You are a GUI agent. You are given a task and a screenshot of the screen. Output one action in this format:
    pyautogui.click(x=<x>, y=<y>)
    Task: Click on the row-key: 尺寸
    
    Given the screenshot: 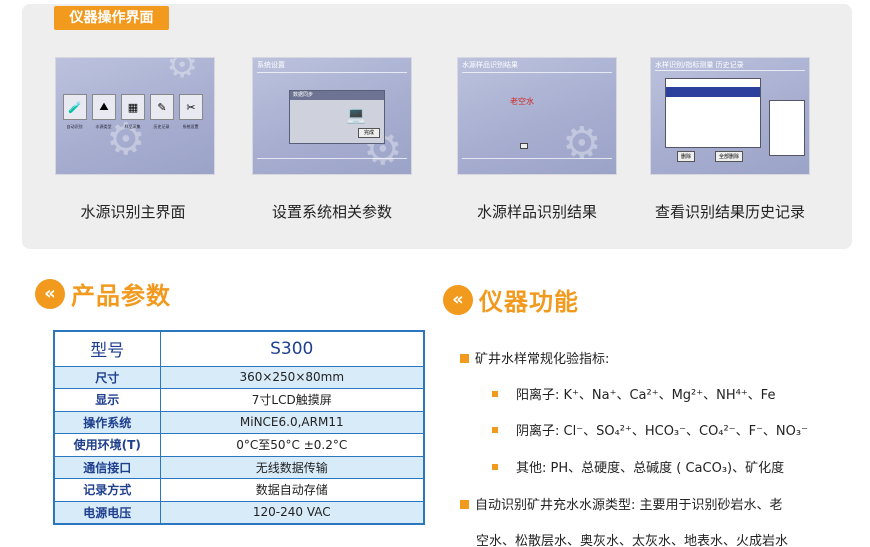 What is the action you would take?
    pyautogui.click(x=107, y=377)
    